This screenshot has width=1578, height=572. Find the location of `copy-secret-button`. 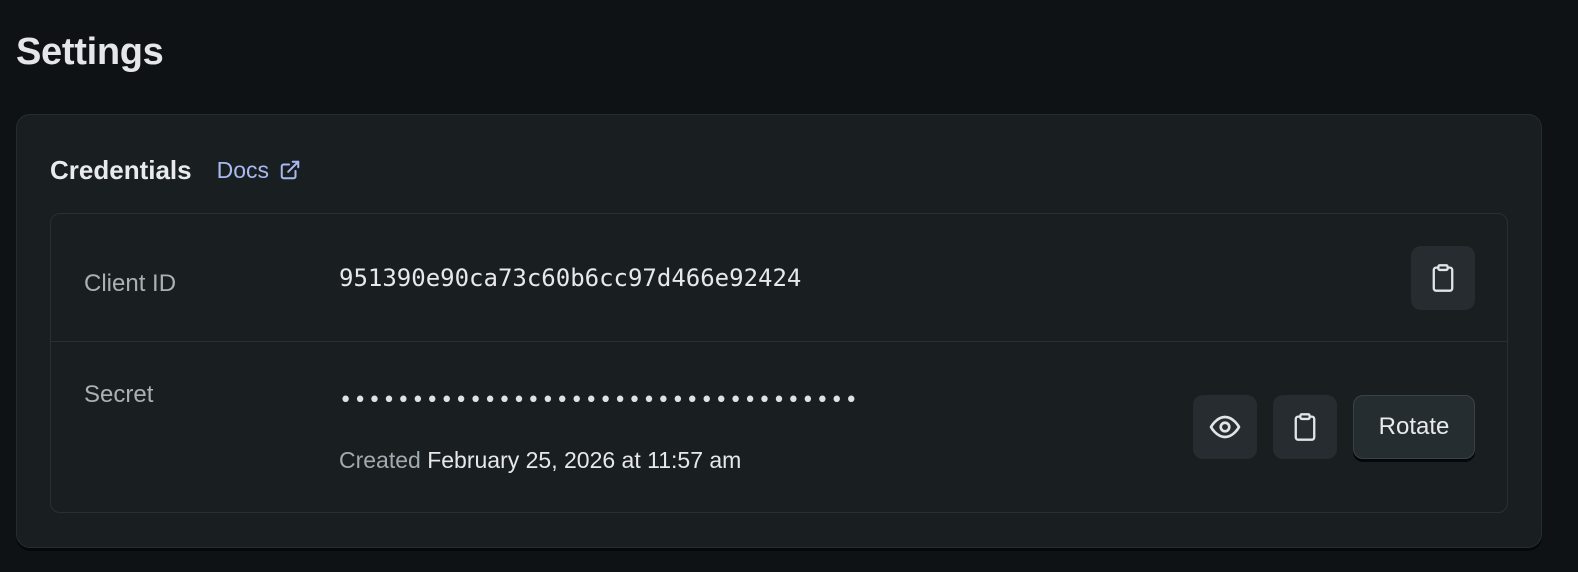

copy-secret-button is located at coordinates (1305, 427).